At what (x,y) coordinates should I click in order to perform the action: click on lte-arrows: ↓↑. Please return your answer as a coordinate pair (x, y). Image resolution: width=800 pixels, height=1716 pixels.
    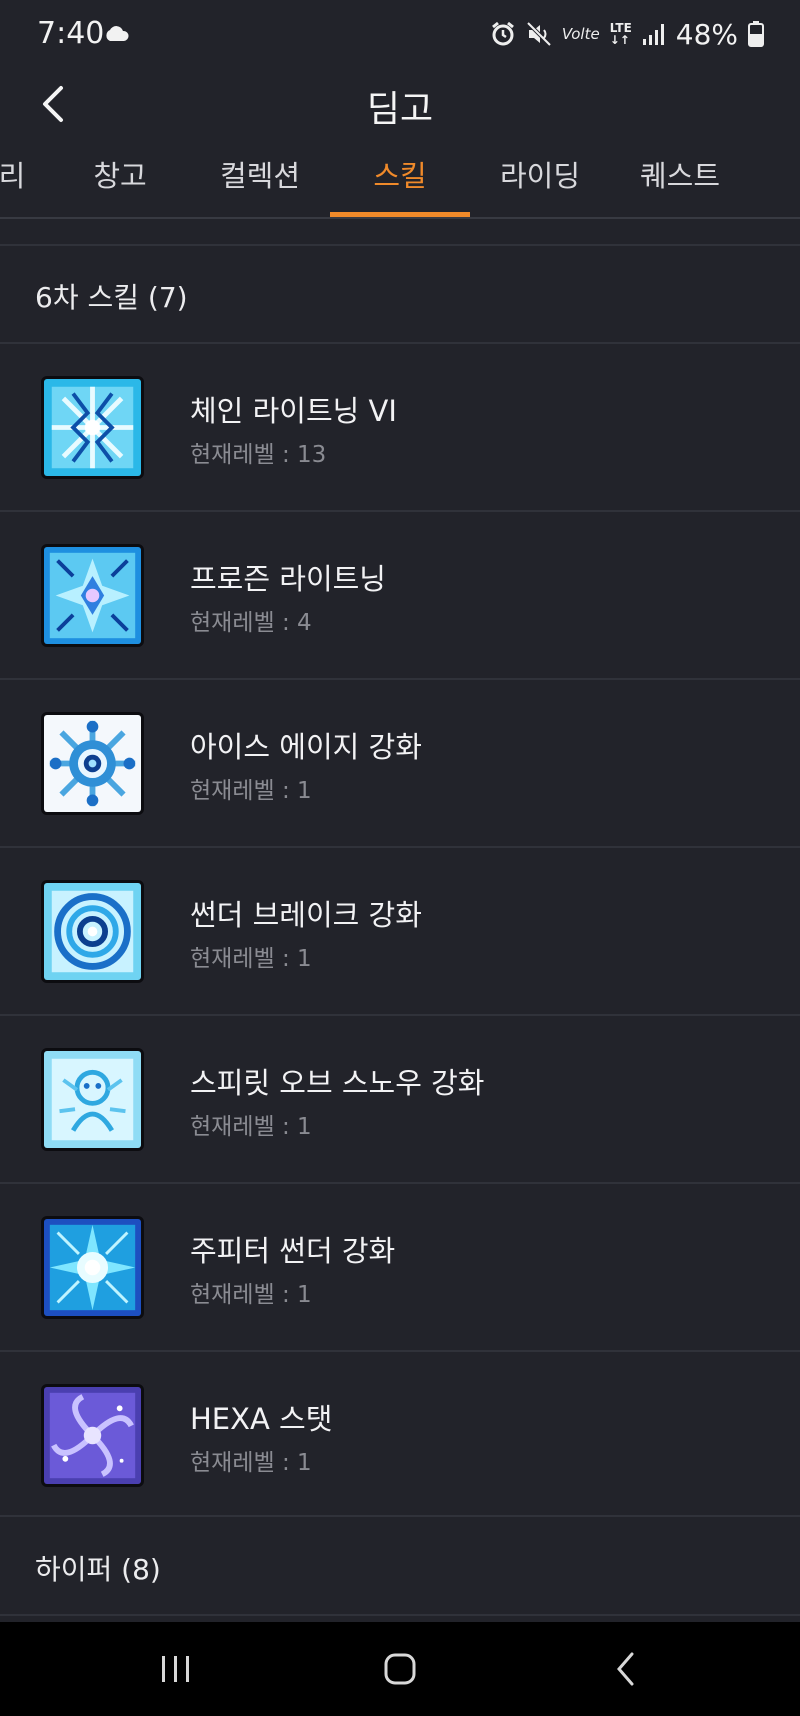
    Looking at the image, I should click on (619, 40).